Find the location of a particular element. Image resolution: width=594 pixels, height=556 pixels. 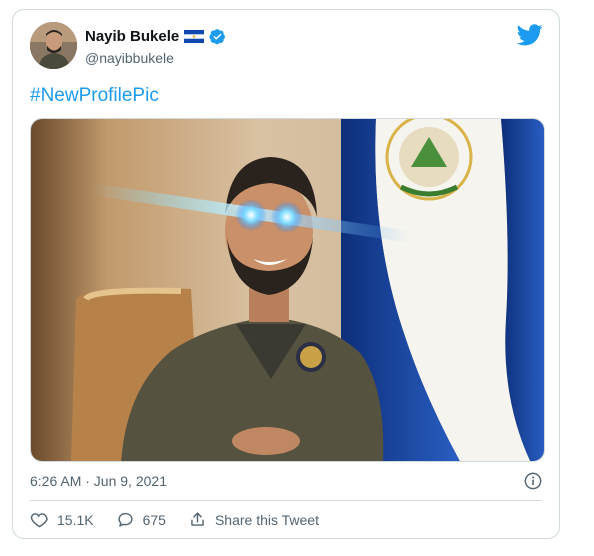

like-button: 15.1K is located at coordinates (62, 519).